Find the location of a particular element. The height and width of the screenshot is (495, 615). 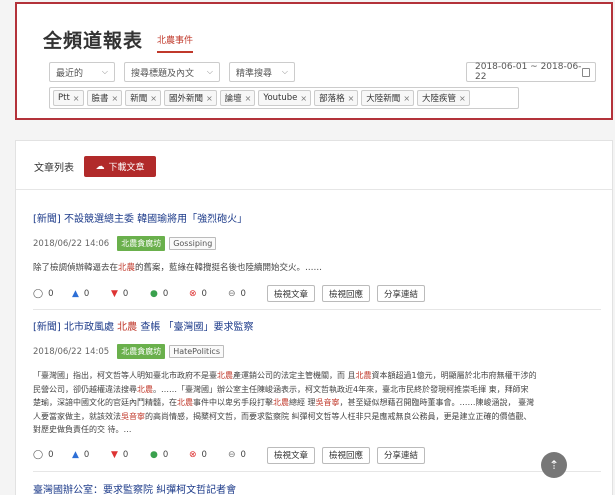

download-articles-button: ☁ 下載文章 is located at coordinates (120, 166).